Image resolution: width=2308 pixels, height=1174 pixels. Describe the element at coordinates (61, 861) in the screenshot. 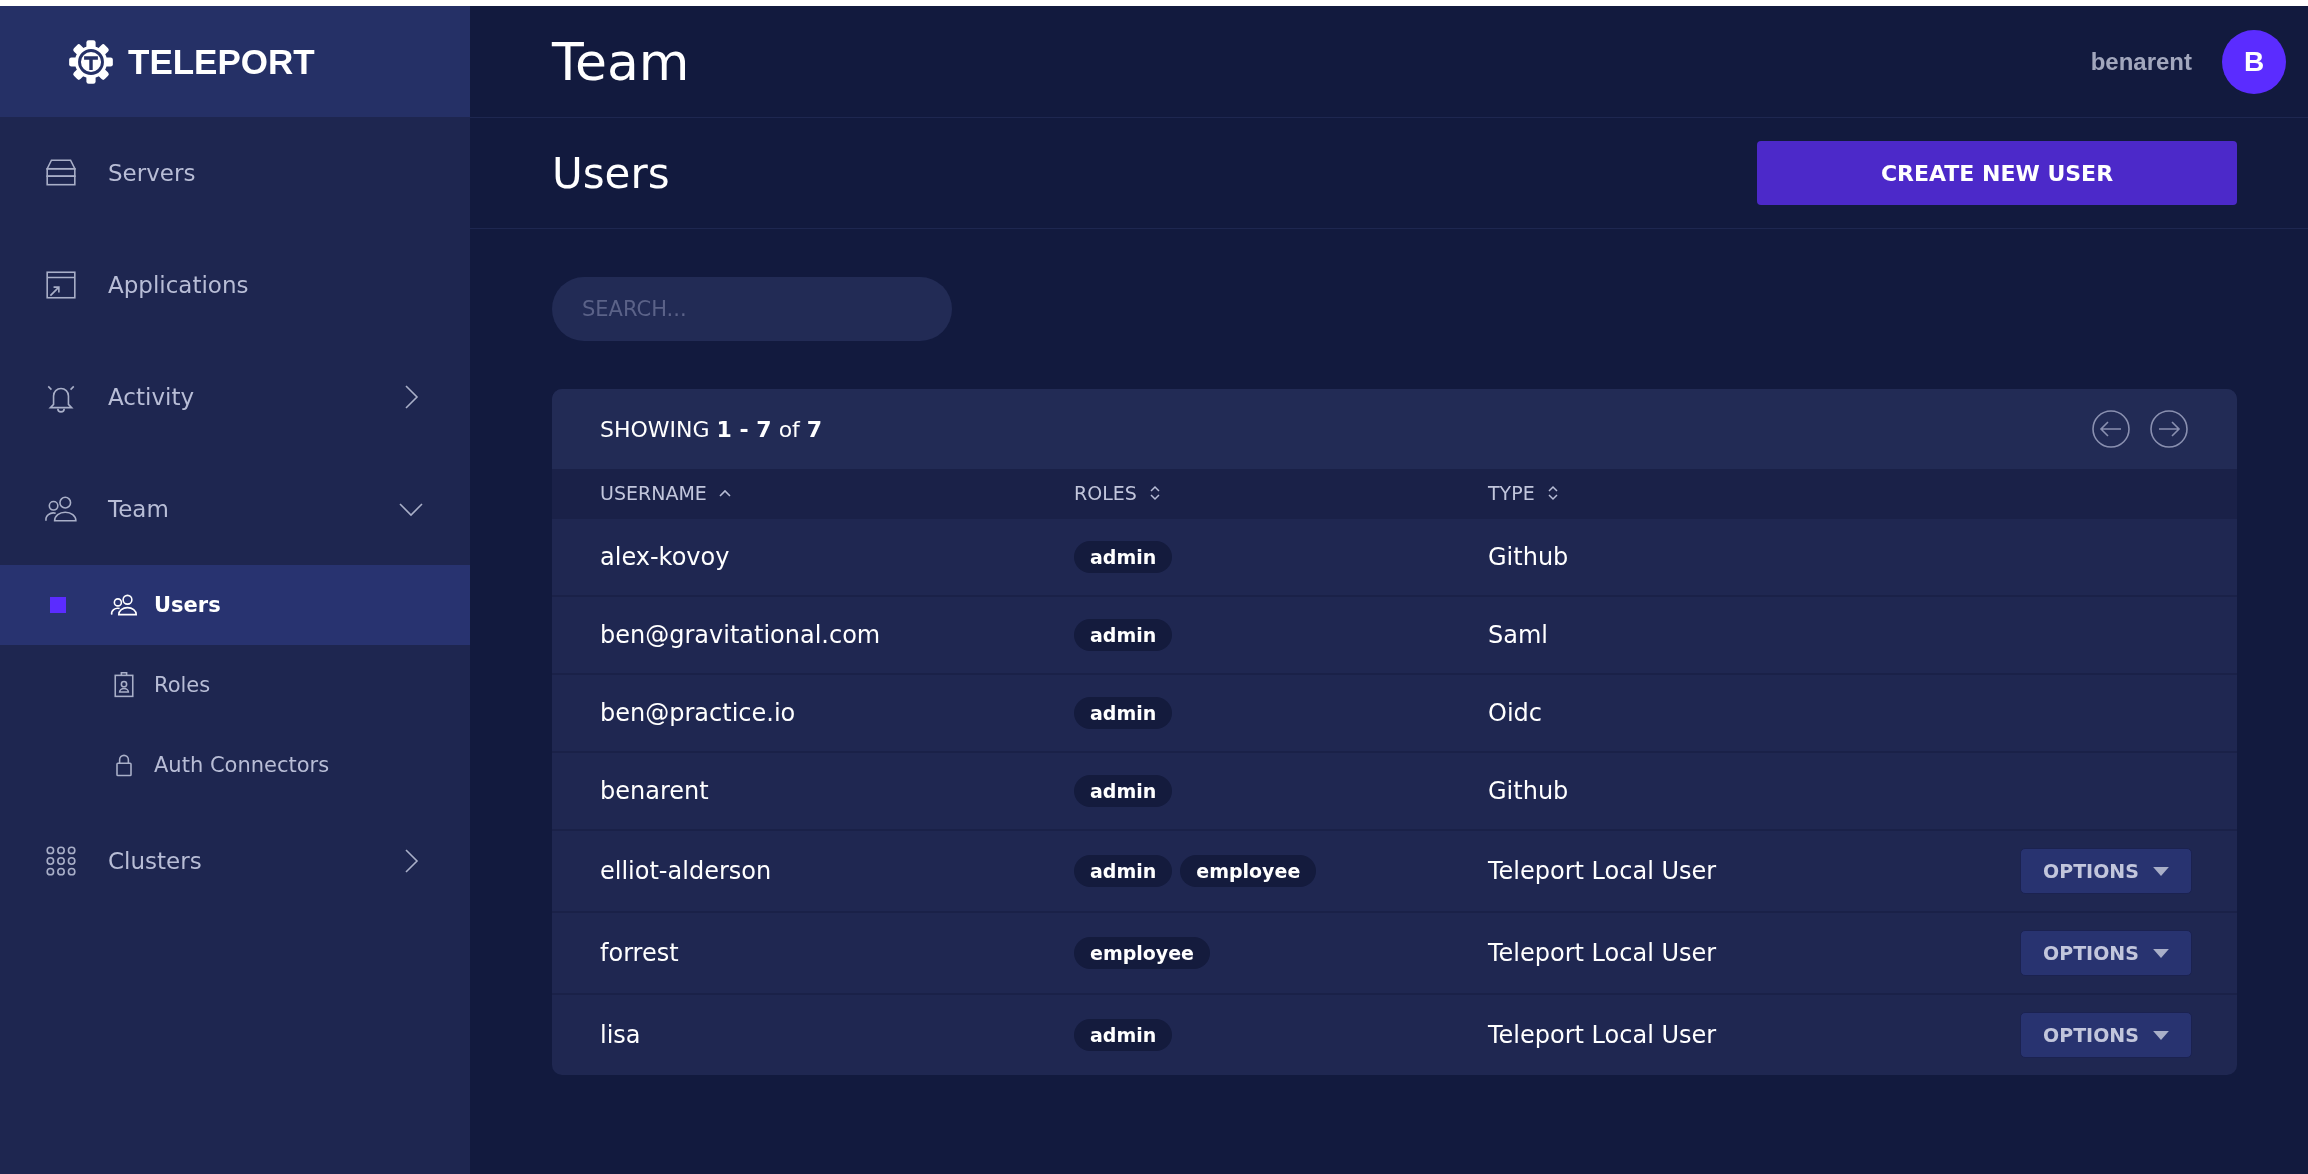

I see `grid-icon` at that location.